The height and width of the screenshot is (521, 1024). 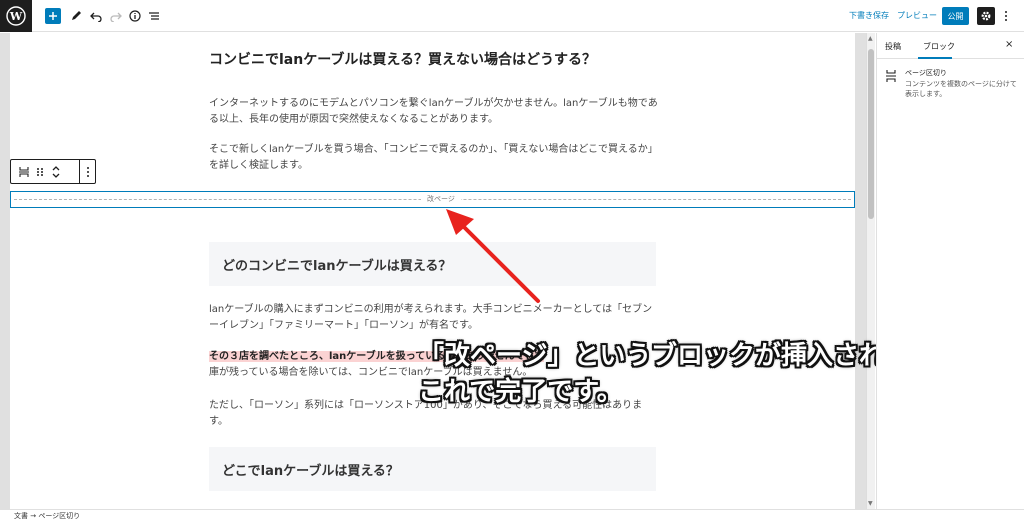 What do you see at coordinates (56, 171) in the screenshot?
I see `move-up-down-icon` at bounding box center [56, 171].